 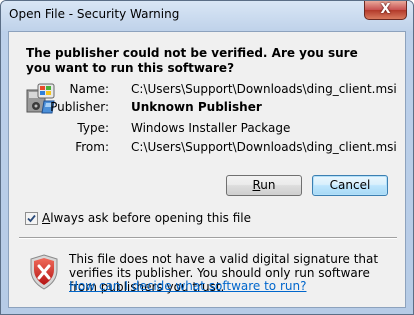 I want to click on help-link: How can I decide what software to run?, so click(x=187, y=286).